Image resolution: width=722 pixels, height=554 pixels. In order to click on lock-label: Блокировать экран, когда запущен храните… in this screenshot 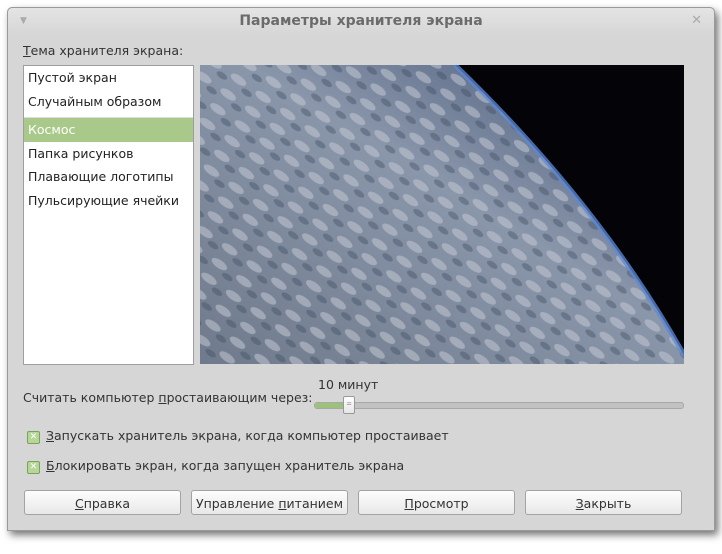, I will do `click(225, 465)`.